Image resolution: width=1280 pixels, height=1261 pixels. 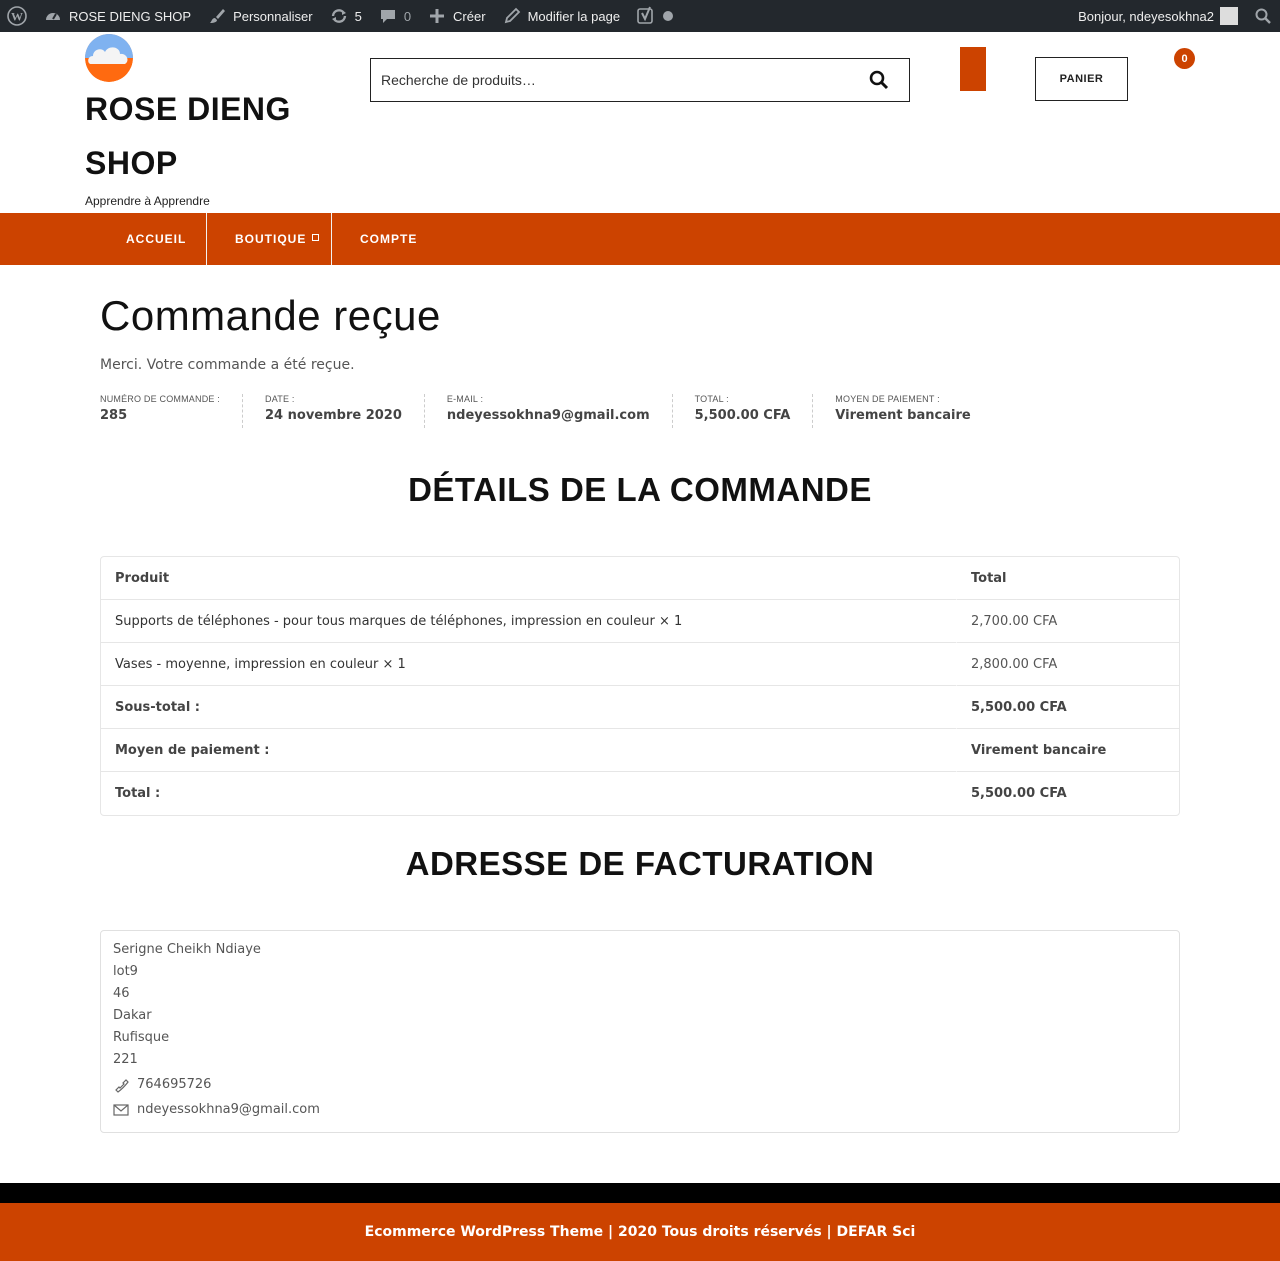 I want to click on site-title-line2: SHOP, so click(x=131, y=163).